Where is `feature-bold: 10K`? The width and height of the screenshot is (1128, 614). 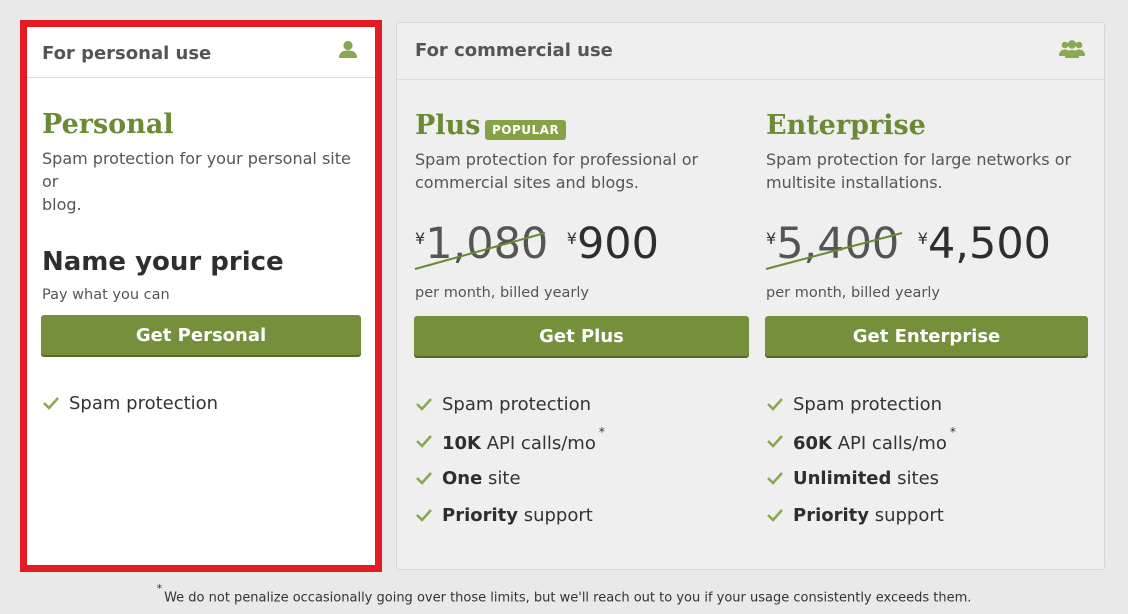
feature-bold: 10K is located at coordinates (461, 443).